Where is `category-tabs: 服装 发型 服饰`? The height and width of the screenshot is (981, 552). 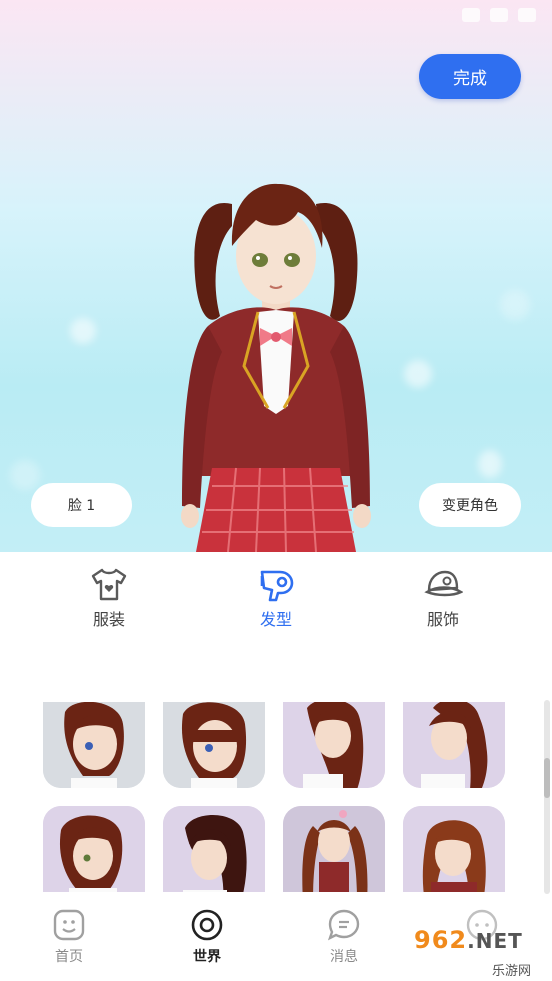
category-tabs: 服装 发型 服饰 is located at coordinates (276, 596).